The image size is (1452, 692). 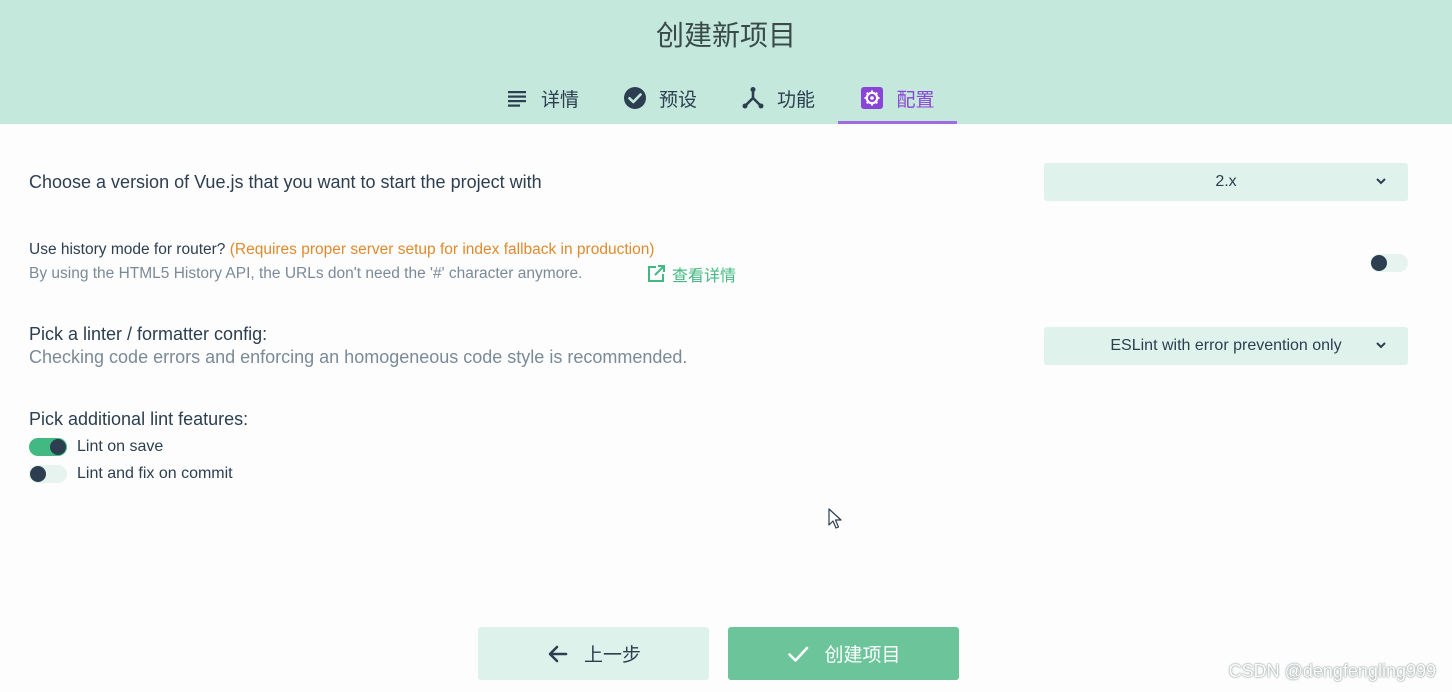 I want to click on settings-icon, so click(x=872, y=98).